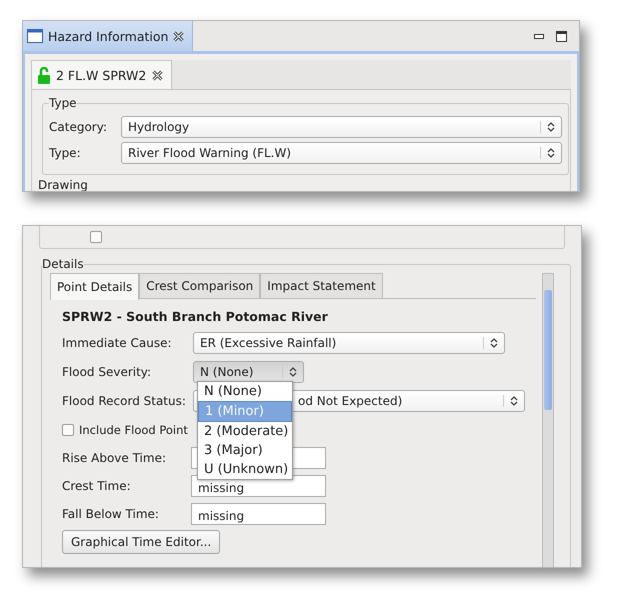 Image resolution: width=626 pixels, height=609 pixels. Describe the element at coordinates (341, 127) in the screenshot. I see `dropdown: Hydrology` at that location.